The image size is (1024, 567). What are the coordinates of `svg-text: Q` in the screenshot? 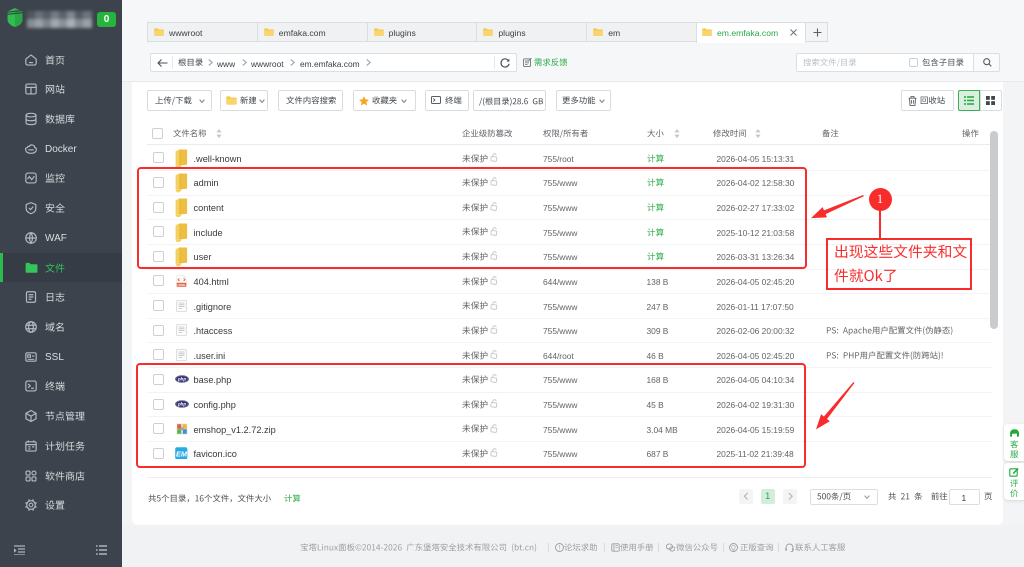 It's located at (733, 548).